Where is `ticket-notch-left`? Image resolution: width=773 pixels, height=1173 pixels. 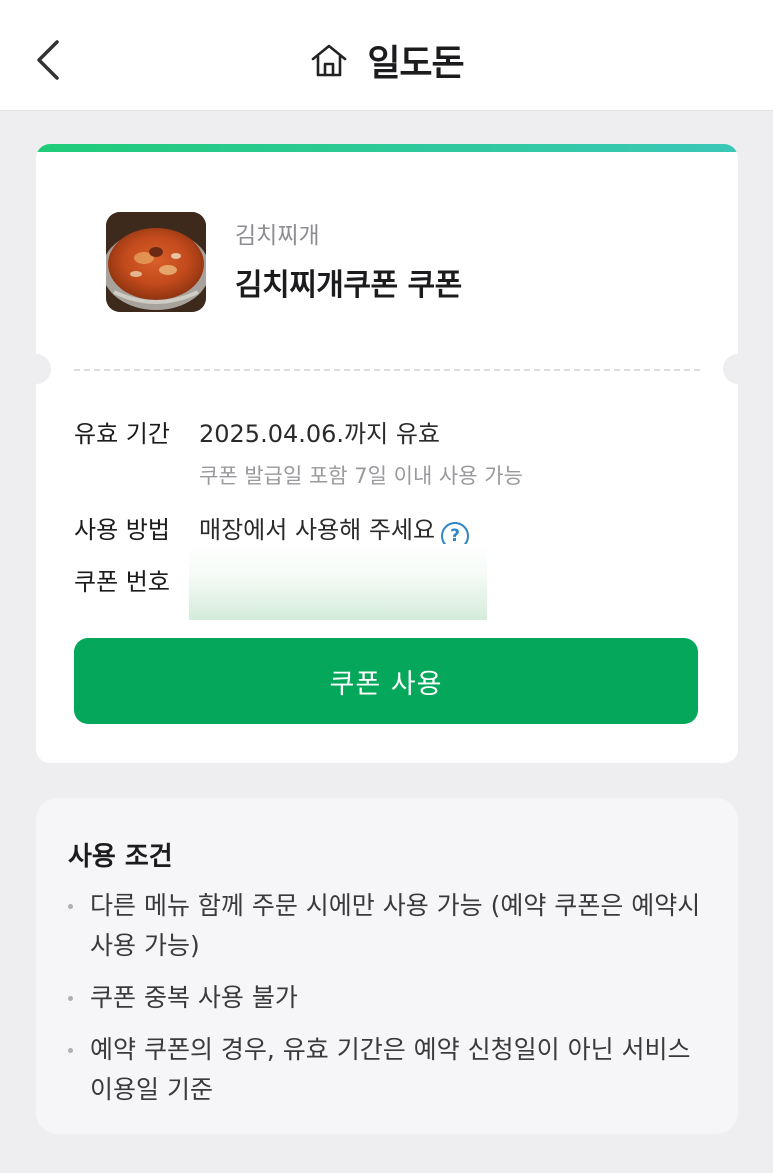
ticket-notch-left is located at coordinates (43, 369).